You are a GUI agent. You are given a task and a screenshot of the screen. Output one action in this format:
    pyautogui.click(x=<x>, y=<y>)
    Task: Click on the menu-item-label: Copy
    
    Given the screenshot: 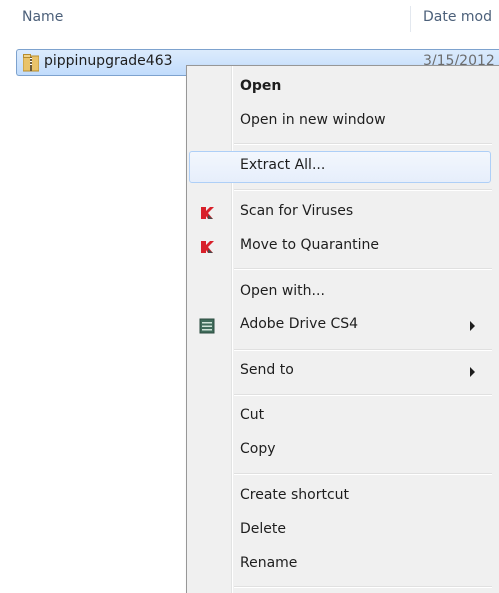 What is the action you would take?
    pyautogui.click(x=258, y=449)
    